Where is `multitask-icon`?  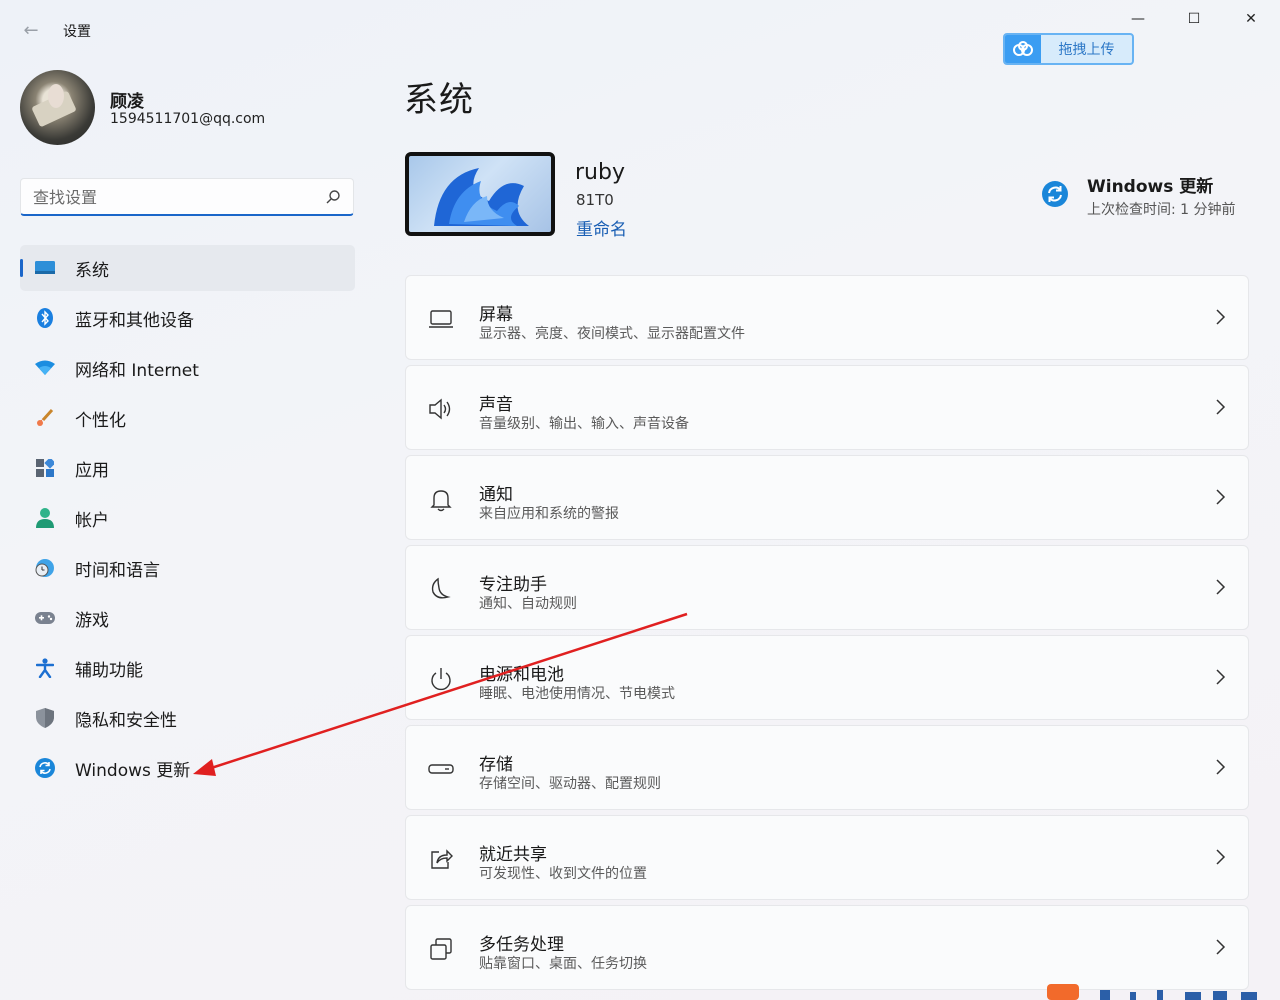
multitask-icon is located at coordinates (441, 949).